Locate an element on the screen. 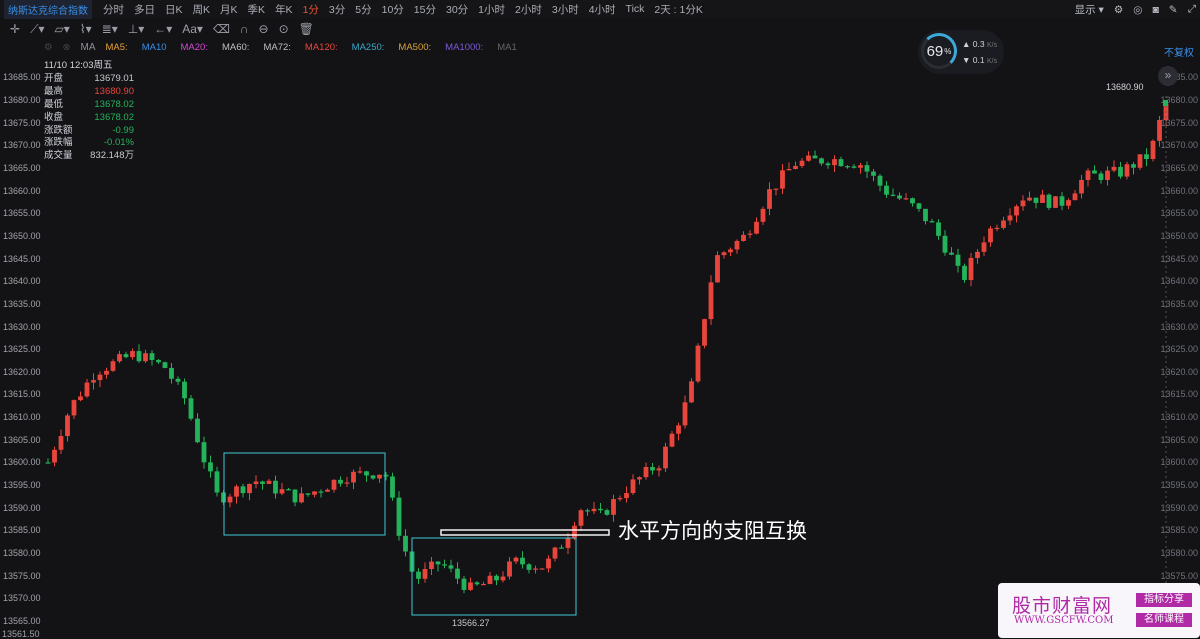  y-tick-label: 13585.00 is located at coordinates (22, 530).